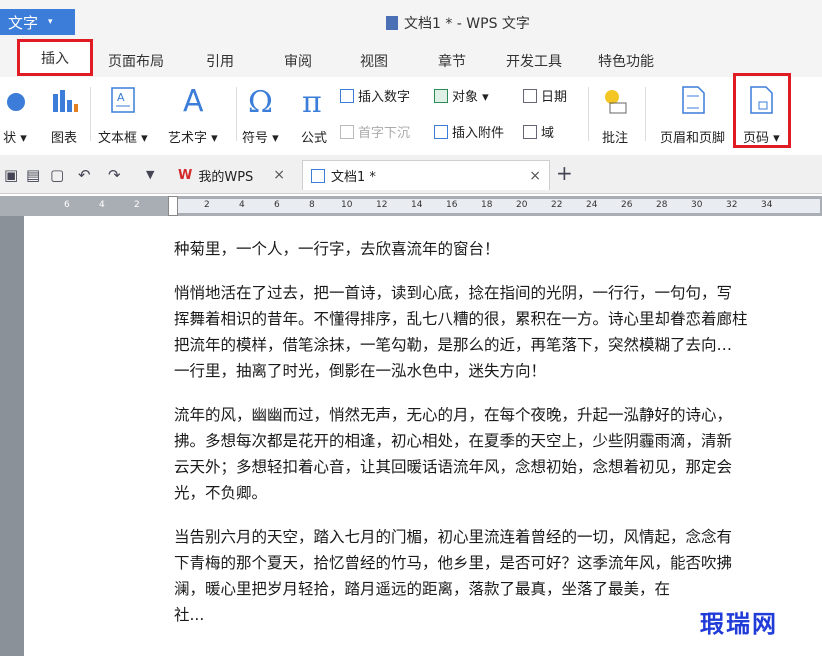  Describe the element at coordinates (441, 95) in the screenshot. I see `object-icon` at that location.